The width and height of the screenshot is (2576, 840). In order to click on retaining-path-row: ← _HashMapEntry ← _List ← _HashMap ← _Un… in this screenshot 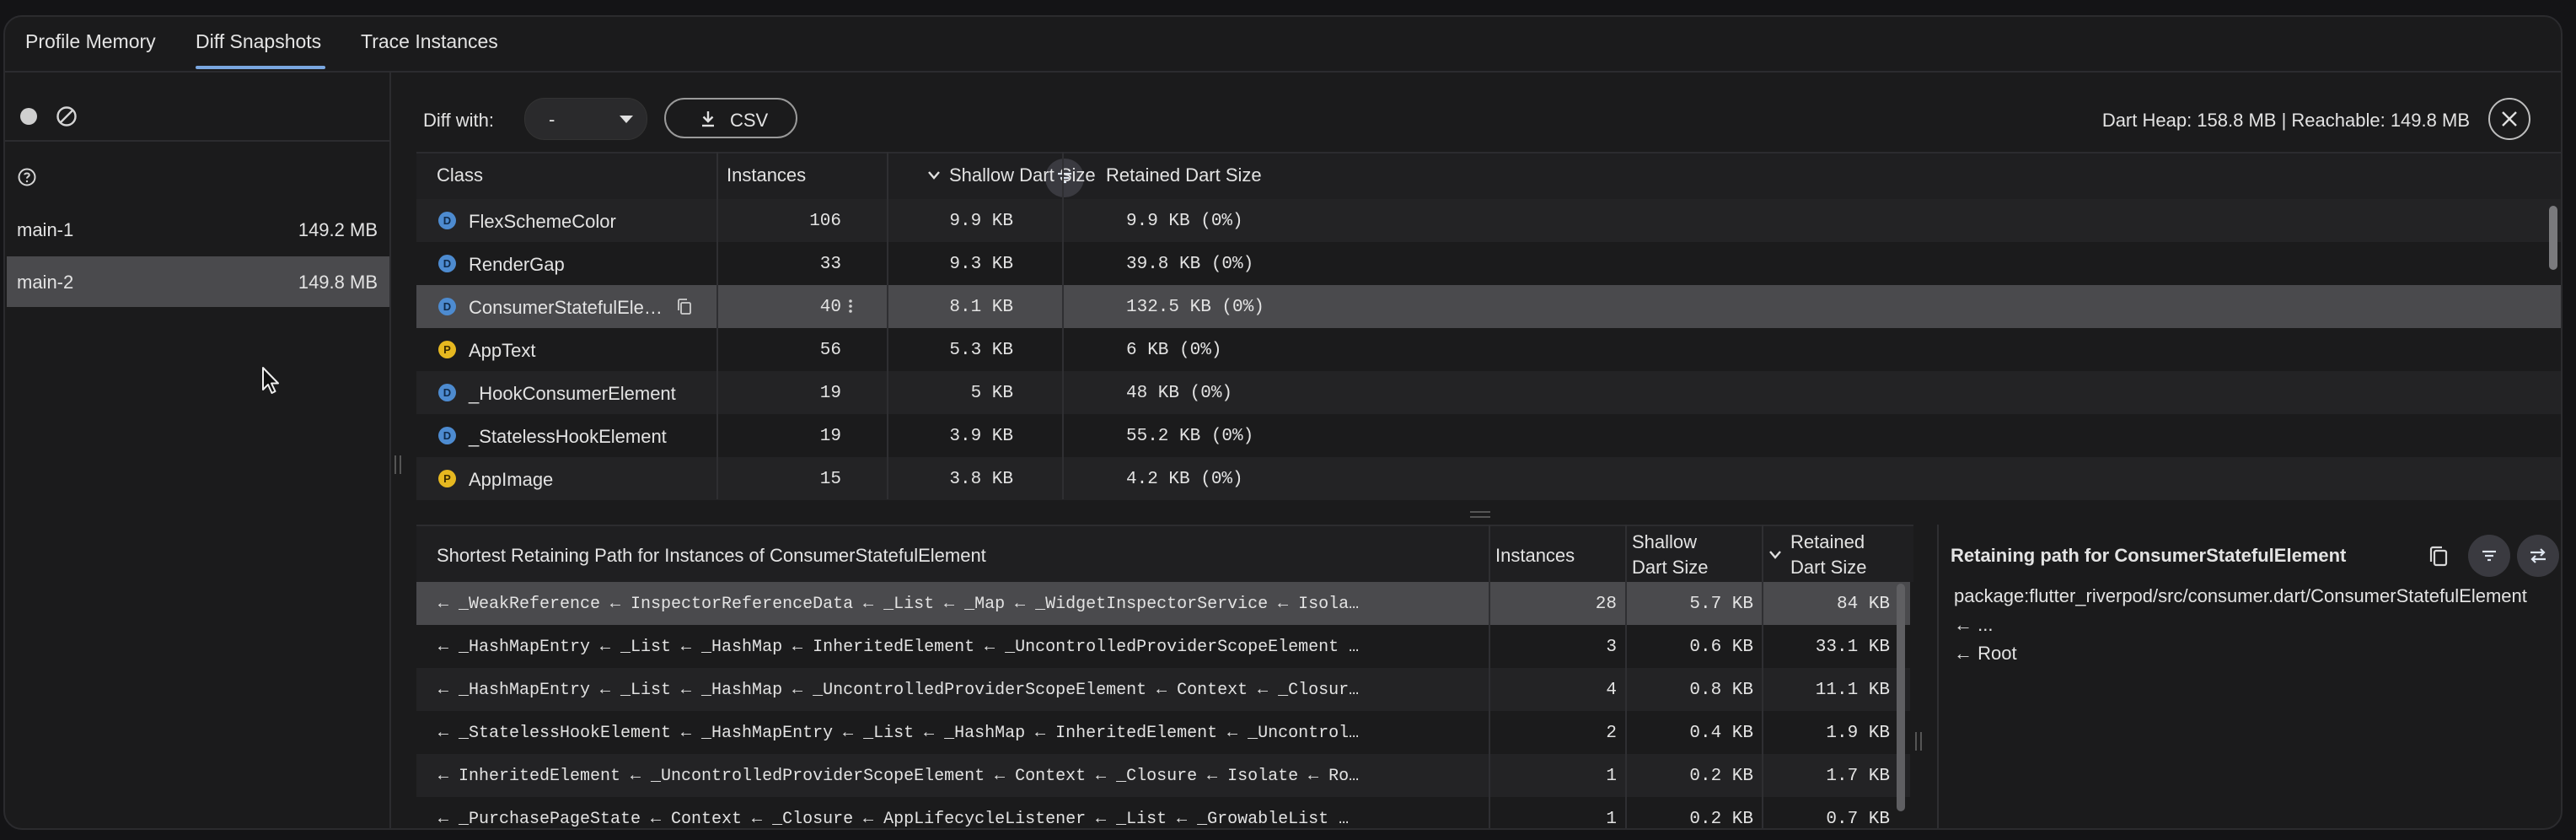, I will do `click(1163, 689)`.